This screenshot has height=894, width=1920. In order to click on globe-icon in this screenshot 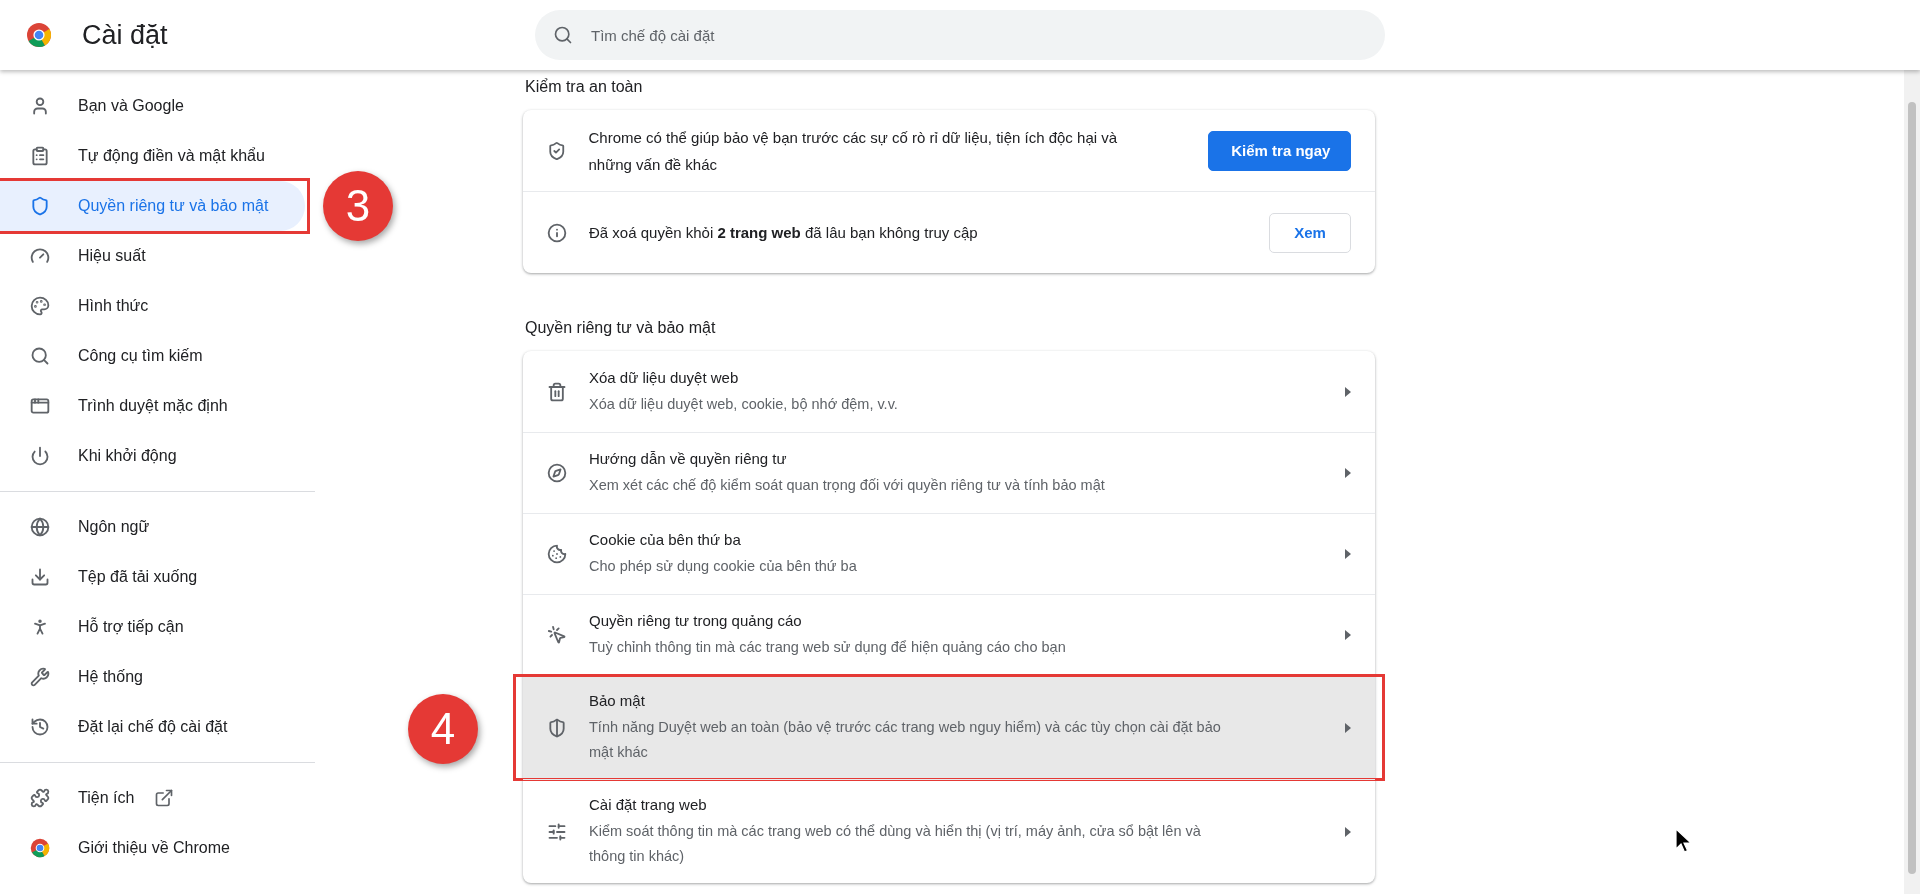, I will do `click(40, 527)`.